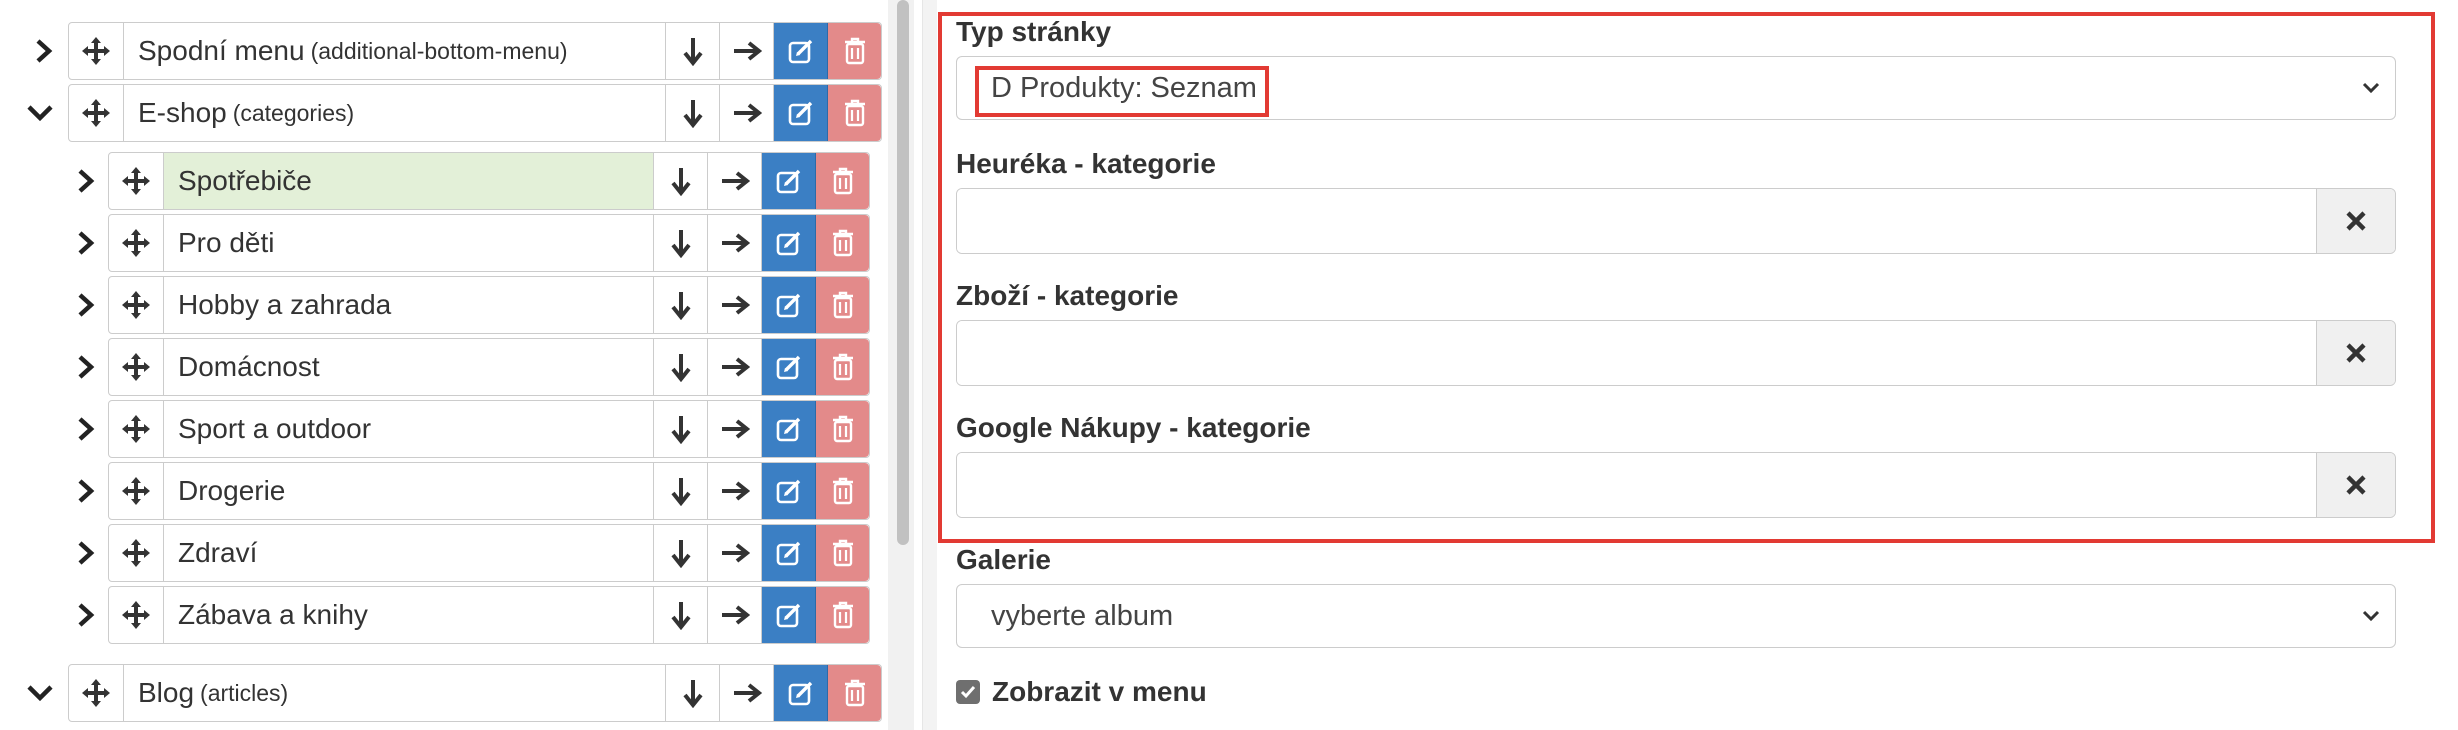 This screenshot has height=730, width=2458. I want to click on heureka-category-input, so click(1637, 221).